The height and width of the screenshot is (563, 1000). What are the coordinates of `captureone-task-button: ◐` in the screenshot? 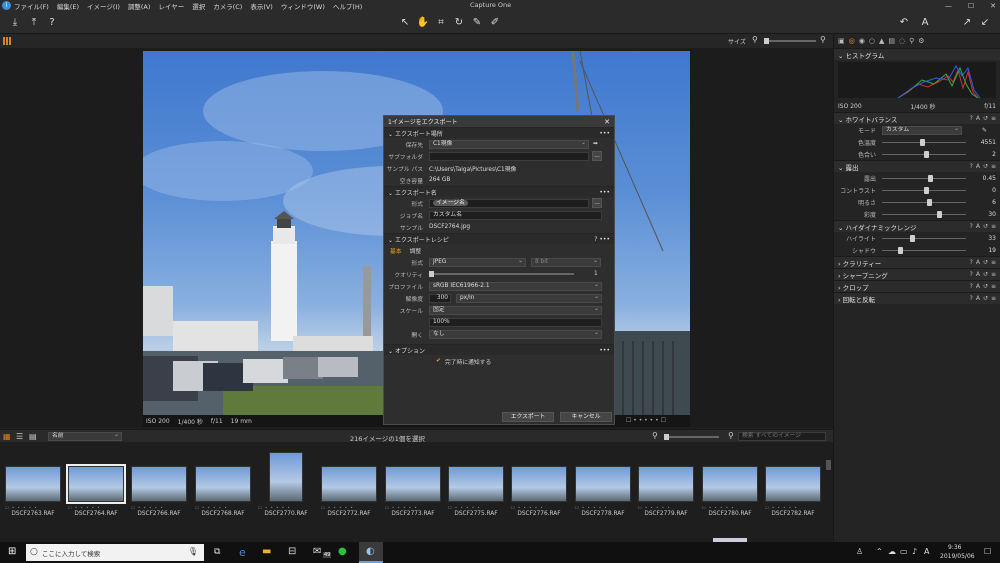 It's located at (371, 552).